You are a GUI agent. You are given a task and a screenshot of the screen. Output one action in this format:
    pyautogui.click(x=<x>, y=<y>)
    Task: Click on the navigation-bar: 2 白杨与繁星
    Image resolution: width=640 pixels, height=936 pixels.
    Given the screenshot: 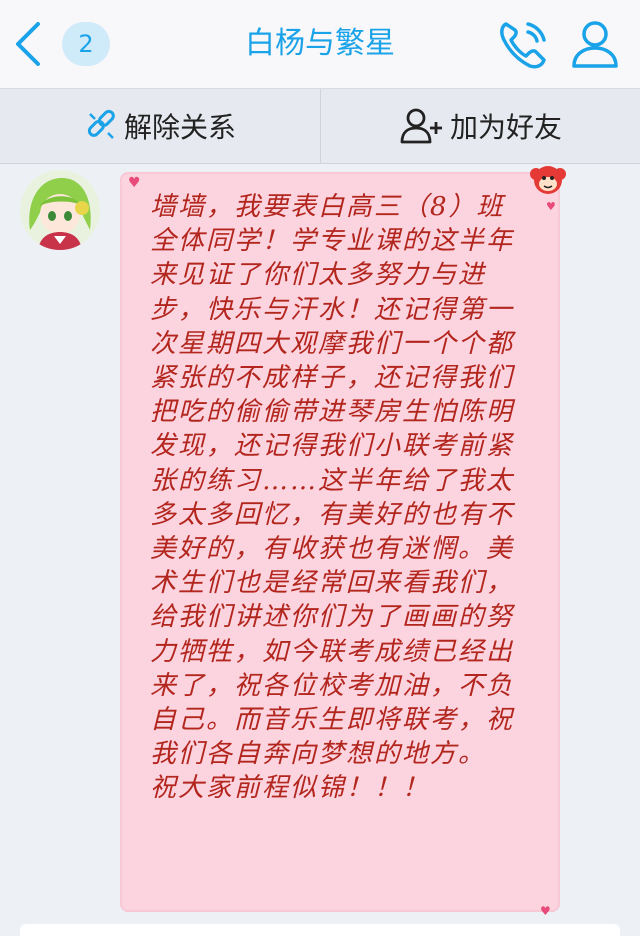 What is the action you would take?
    pyautogui.click(x=320, y=44)
    